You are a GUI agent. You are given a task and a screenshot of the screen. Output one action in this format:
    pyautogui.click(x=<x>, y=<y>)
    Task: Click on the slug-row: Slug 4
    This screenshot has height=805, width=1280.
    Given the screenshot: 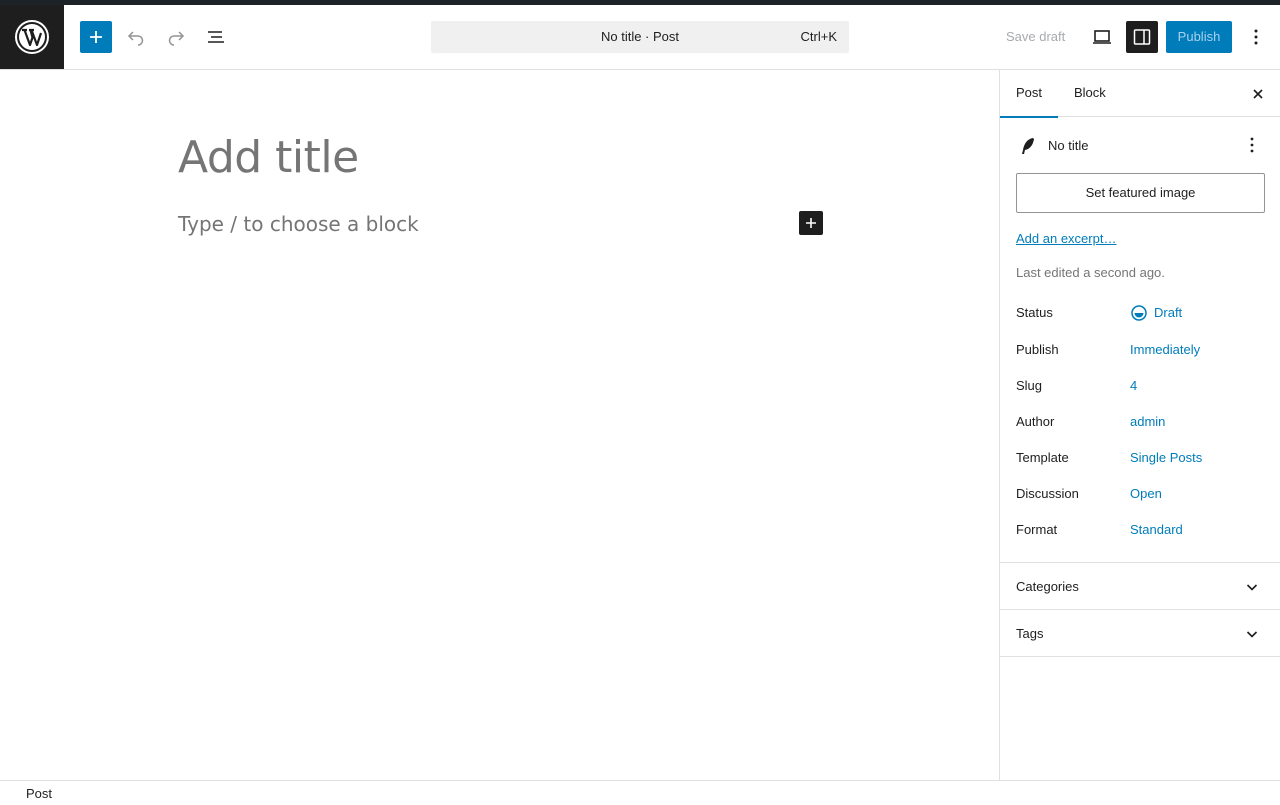 What is the action you would take?
    pyautogui.click(x=1141, y=386)
    